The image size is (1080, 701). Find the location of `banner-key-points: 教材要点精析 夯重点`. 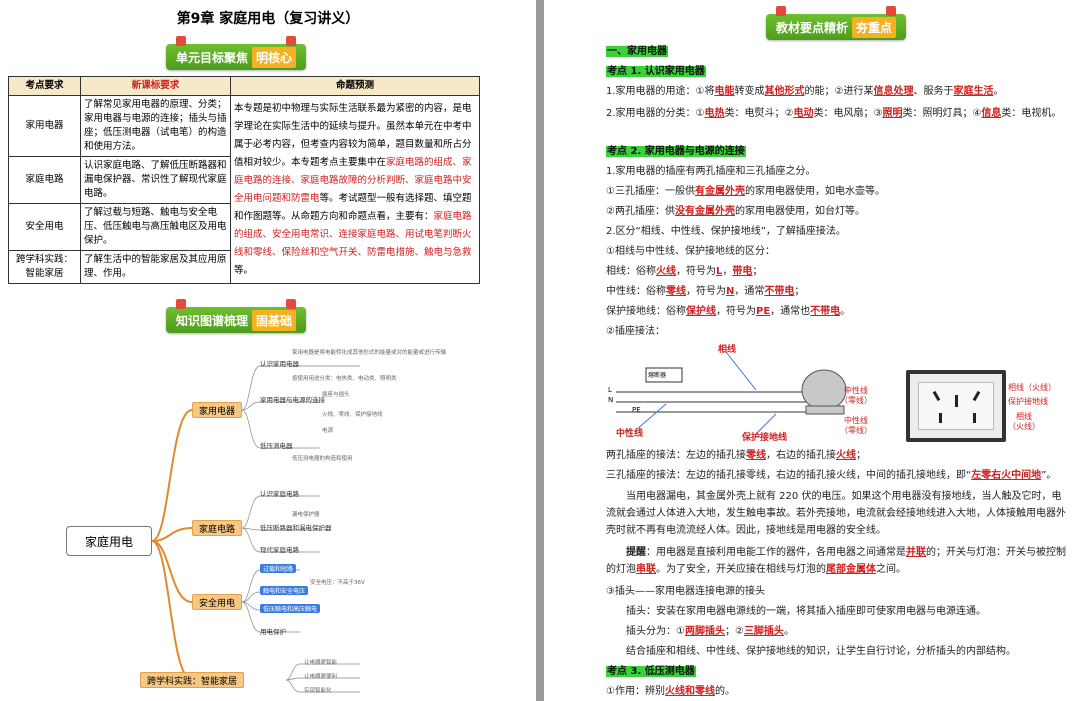

banner-key-points: 教材要点精析 夯重点 is located at coordinates (836, 23).